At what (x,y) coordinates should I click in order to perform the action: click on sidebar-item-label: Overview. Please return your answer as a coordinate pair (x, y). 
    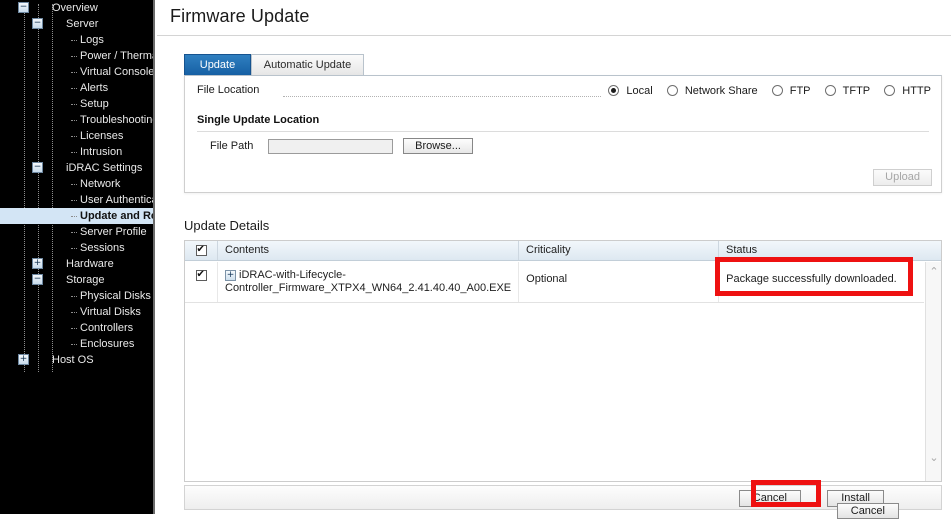
    Looking at the image, I should click on (75, 8).